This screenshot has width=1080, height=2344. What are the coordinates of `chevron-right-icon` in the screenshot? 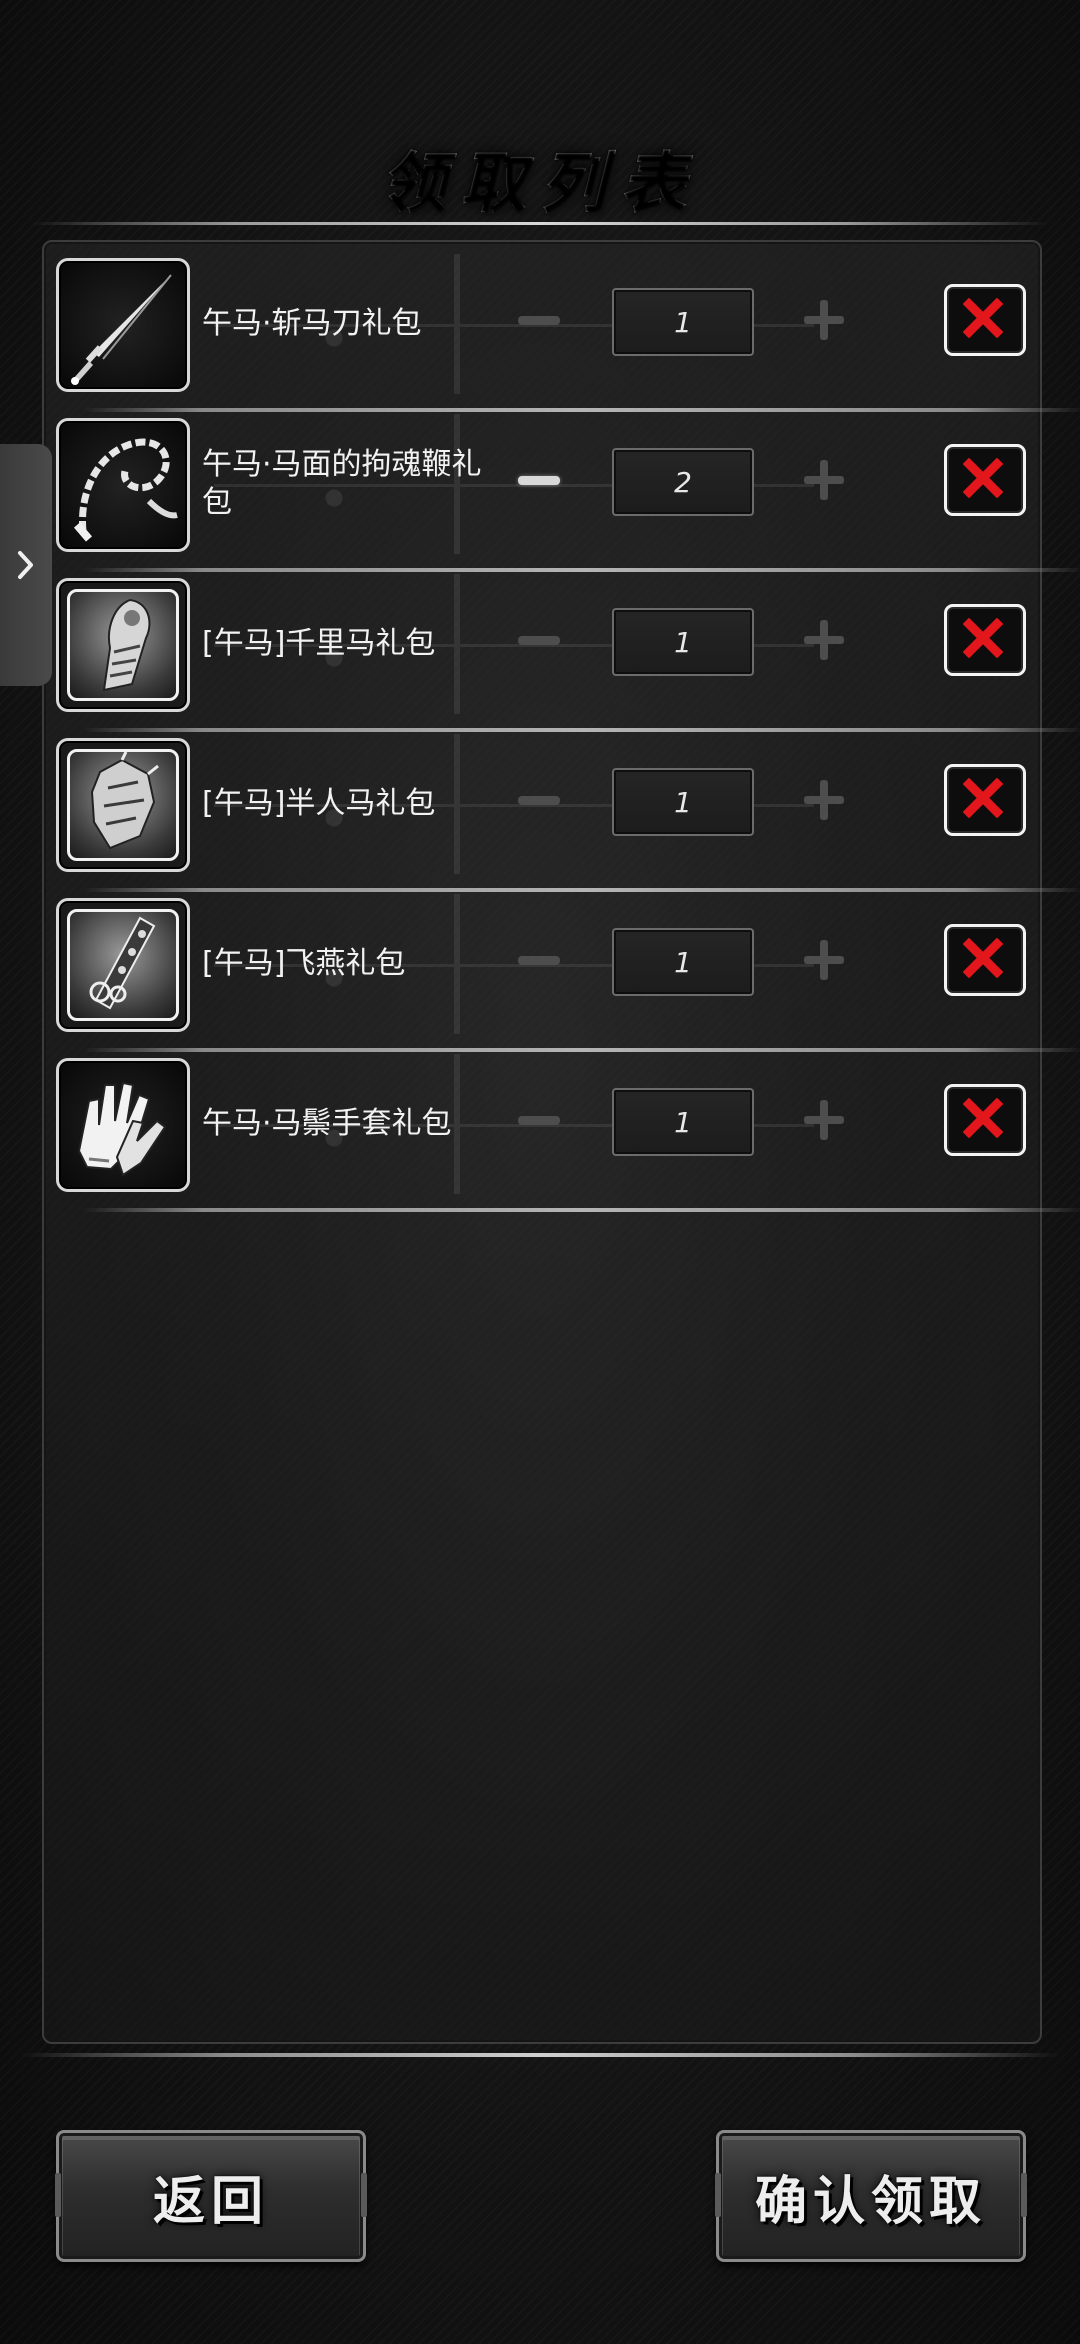 It's located at (25, 565).